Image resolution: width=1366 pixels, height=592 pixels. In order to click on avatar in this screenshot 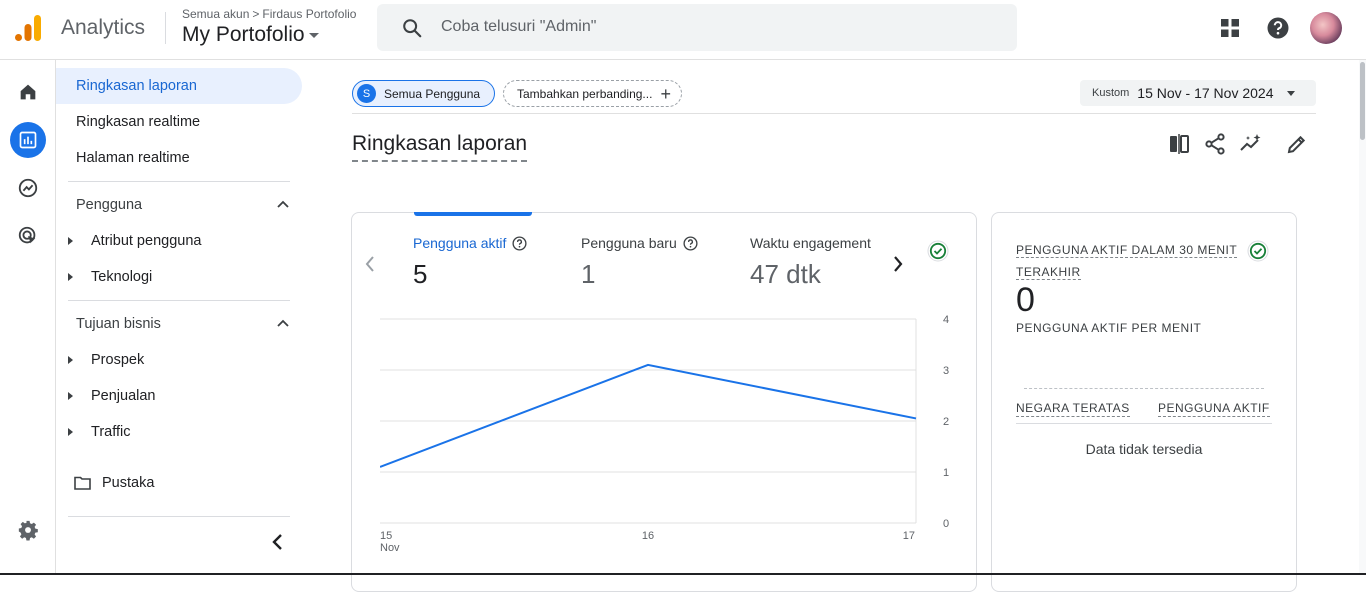, I will do `click(1326, 28)`.